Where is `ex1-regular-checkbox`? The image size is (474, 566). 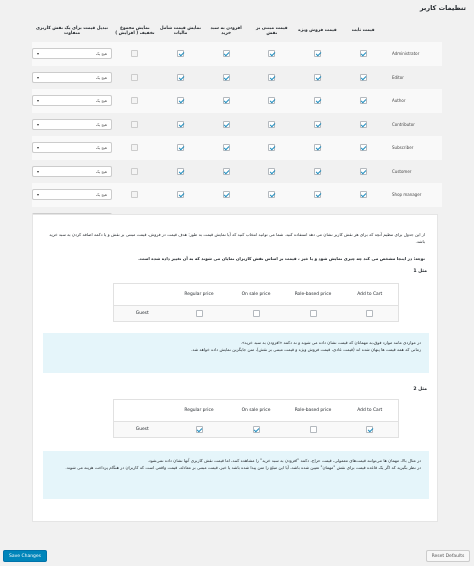 ex1-regular-checkbox is located at coordinates (199, 313).